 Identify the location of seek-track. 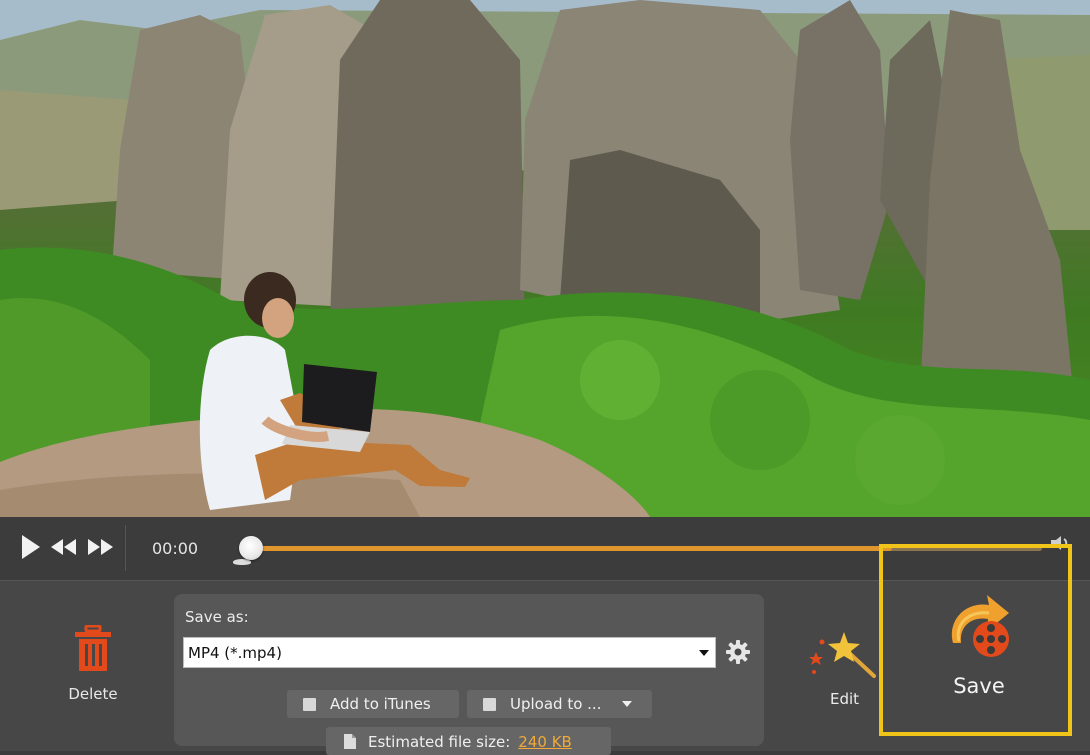
(647, 548).